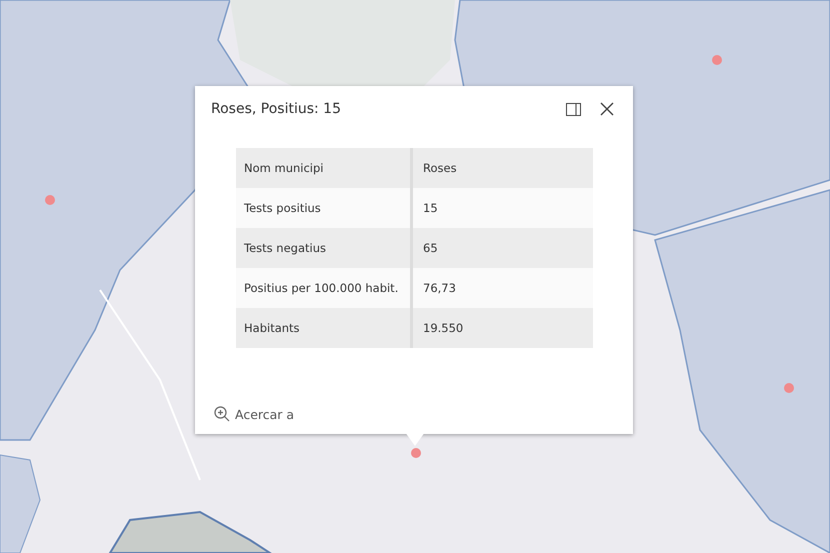  Describe the element at coordinates (276, 109) in the screenshot. I see `popup-title: Roses, Positius: 15` at that location.